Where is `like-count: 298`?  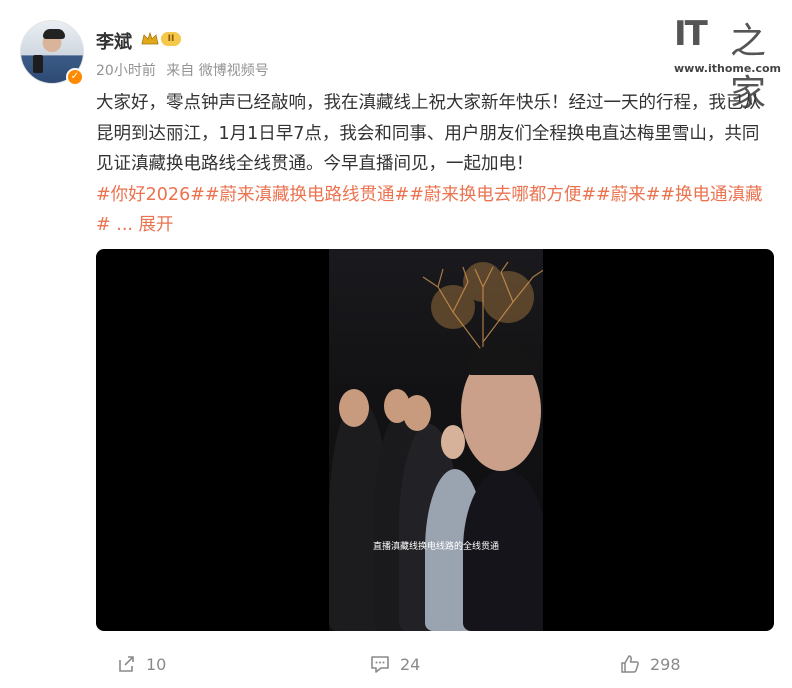 like-count: 298 is located at coordinates (665, 664).